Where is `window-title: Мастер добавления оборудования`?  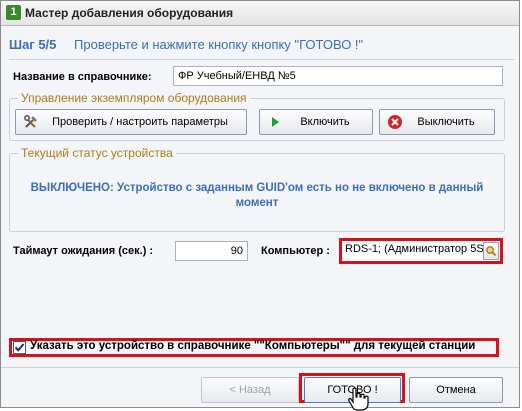
window-title: Мастер добавления оборудования is located at coordinates (129, 13).